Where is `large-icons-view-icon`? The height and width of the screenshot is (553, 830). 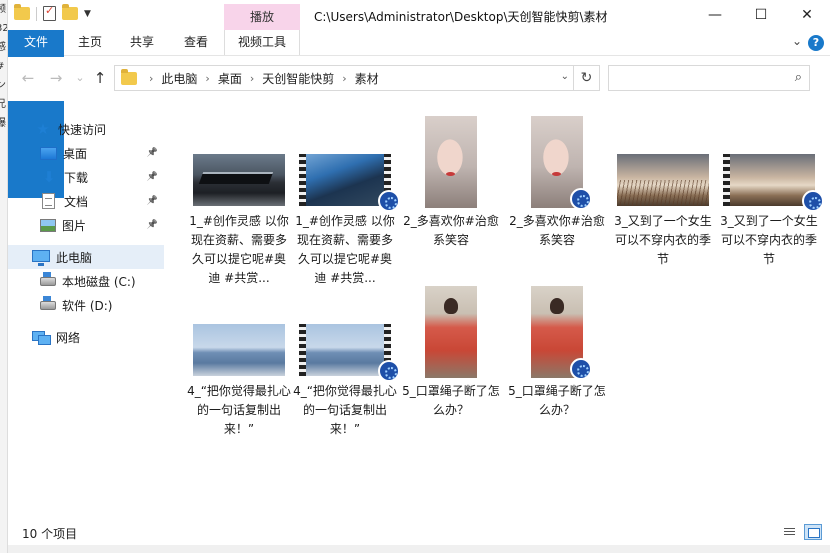 large-icons-view-icon is located at coordinates (813, 532).